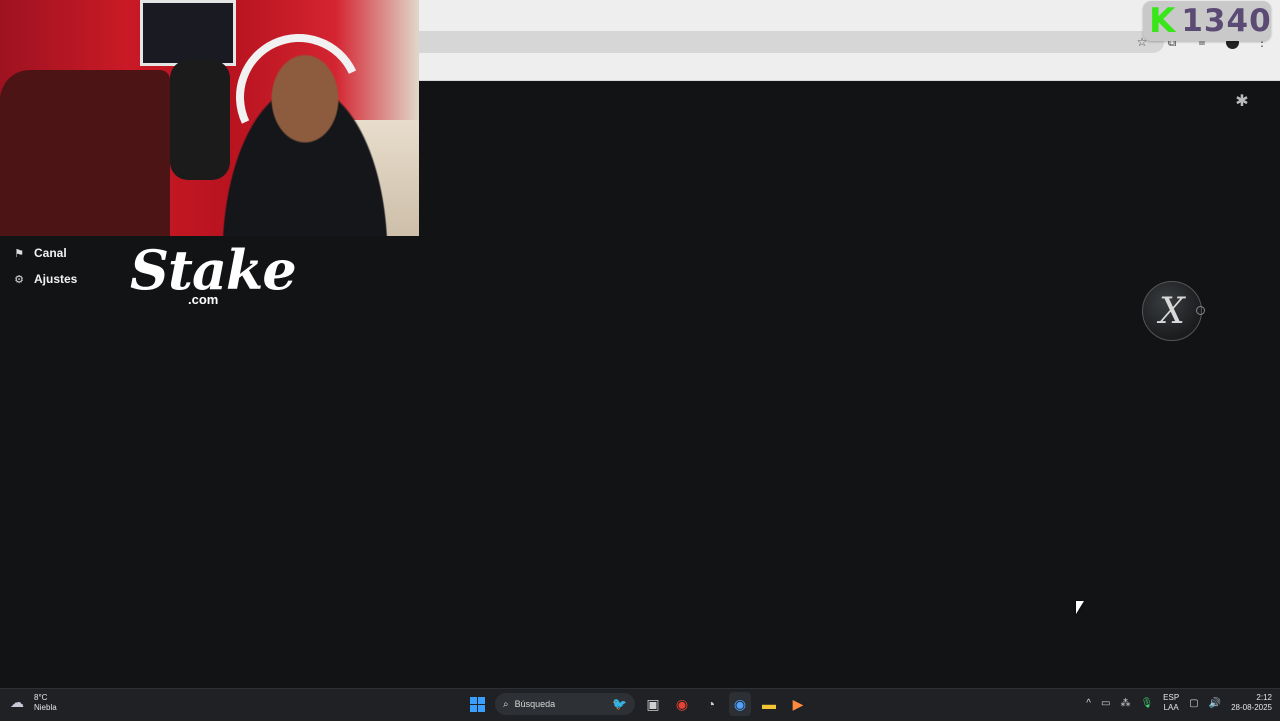 This screenshot has height=721, width=1280. What do you see at coordinates (653, 704) in the screenshot?
I see `task-view-icon: ▣` at bounding box center [653, 704].